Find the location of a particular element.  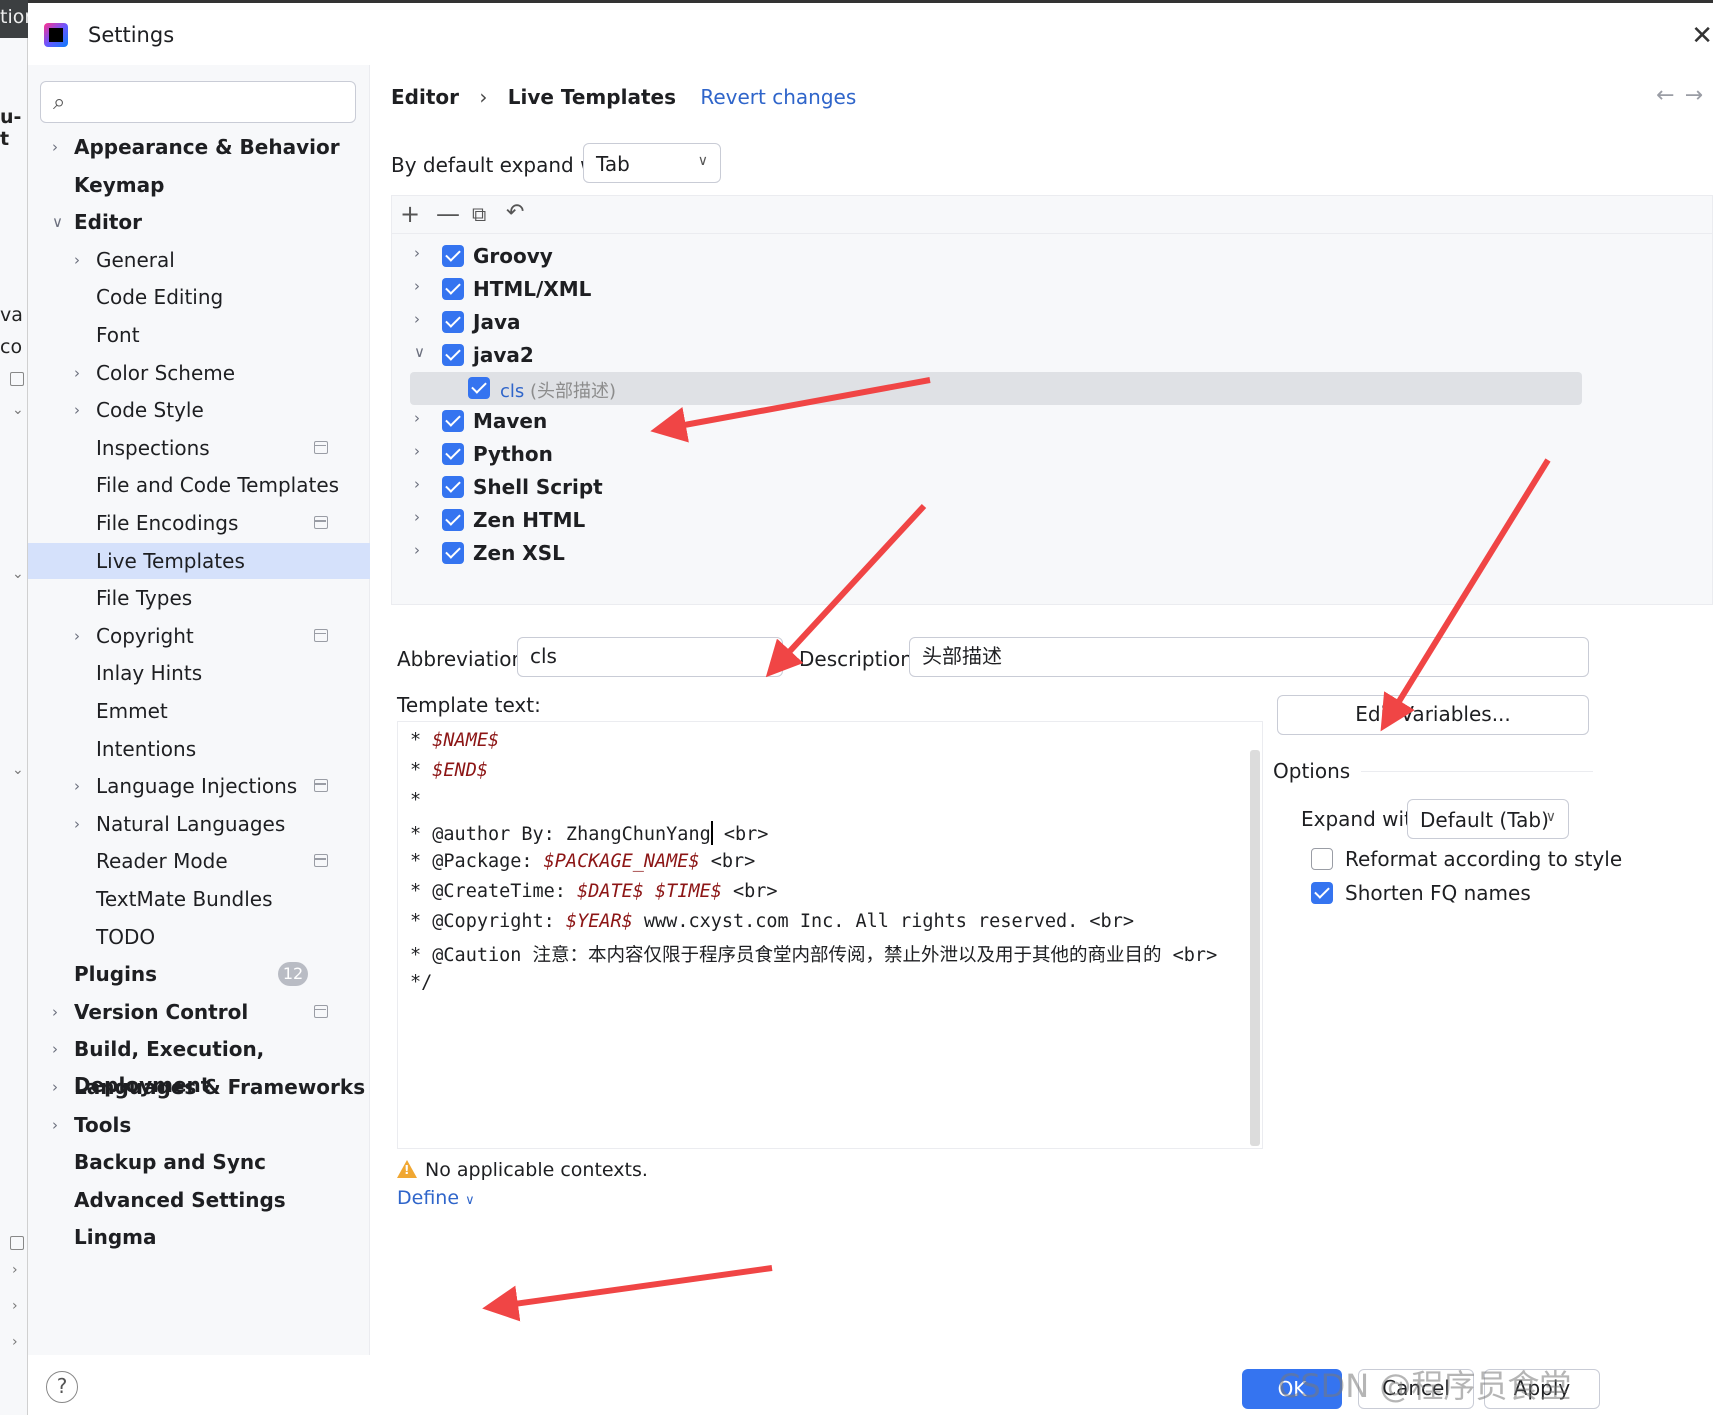

sidebar-item: Plugins 12 is located at coordinates (199, 974).